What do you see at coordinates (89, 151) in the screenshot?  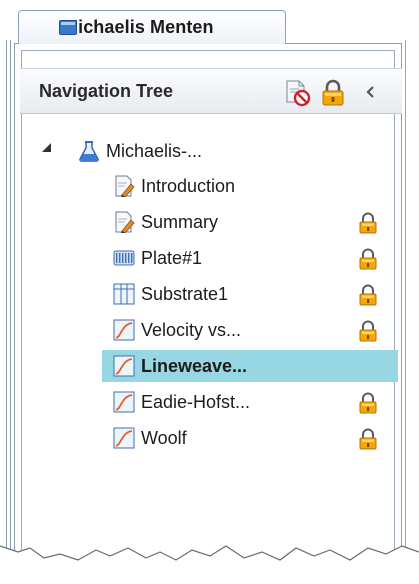 I see `flask-icon` at bounding box center [89, 151].